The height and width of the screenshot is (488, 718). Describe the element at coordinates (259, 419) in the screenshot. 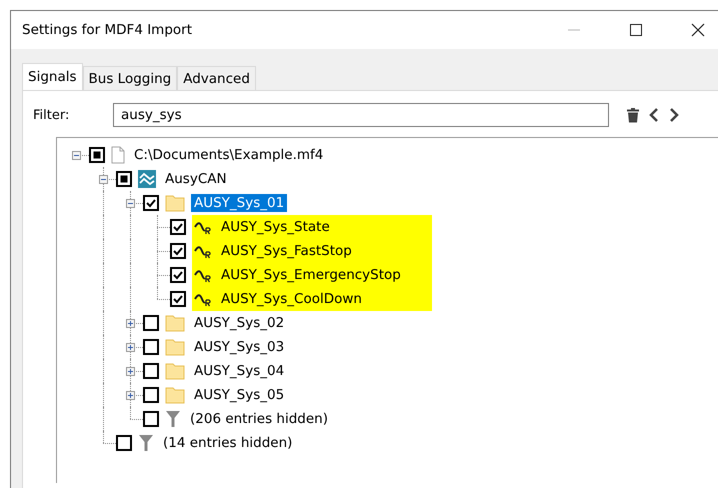

I see `tree-item-label: (206 entries hidden)` at that location.